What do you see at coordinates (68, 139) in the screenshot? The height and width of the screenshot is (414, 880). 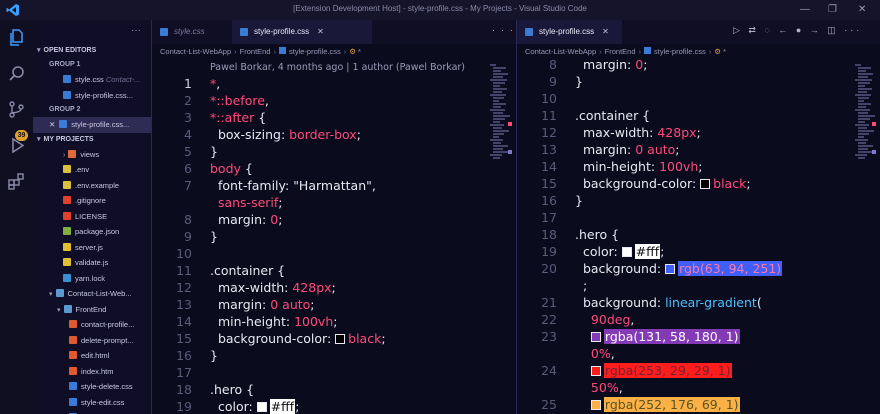 I see `my-projects-title: MY PROJECTS` at bounding box center [68, 139].